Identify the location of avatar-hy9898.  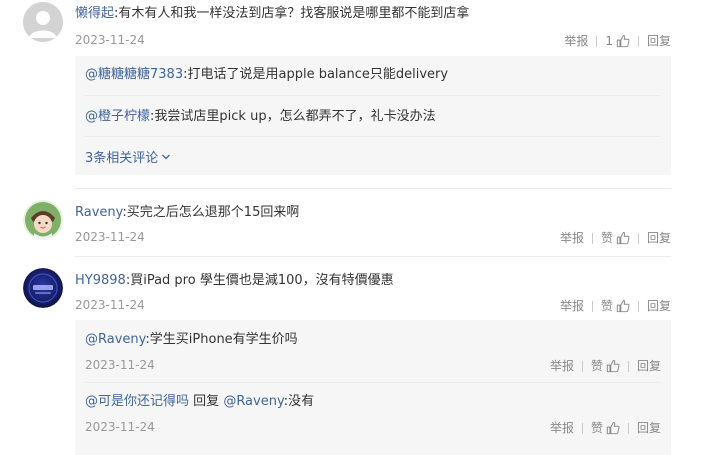
(43, 288).